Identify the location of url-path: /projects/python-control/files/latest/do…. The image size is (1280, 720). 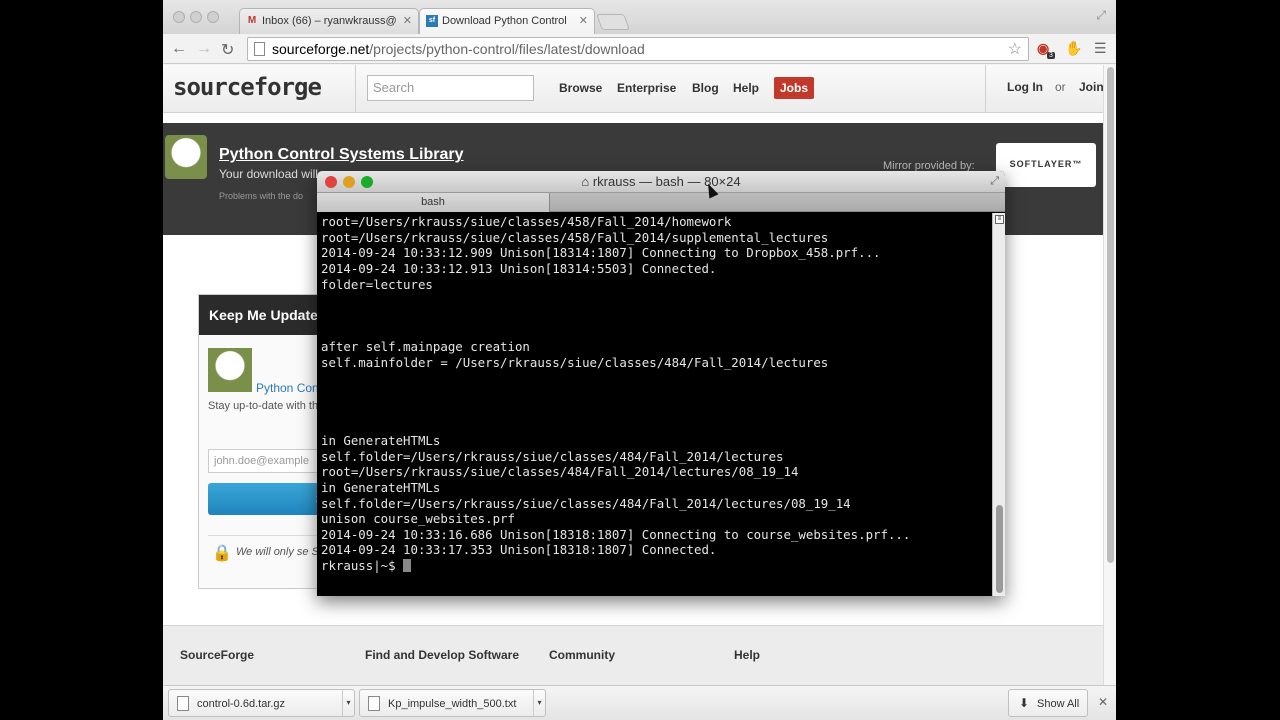
(507, 49).